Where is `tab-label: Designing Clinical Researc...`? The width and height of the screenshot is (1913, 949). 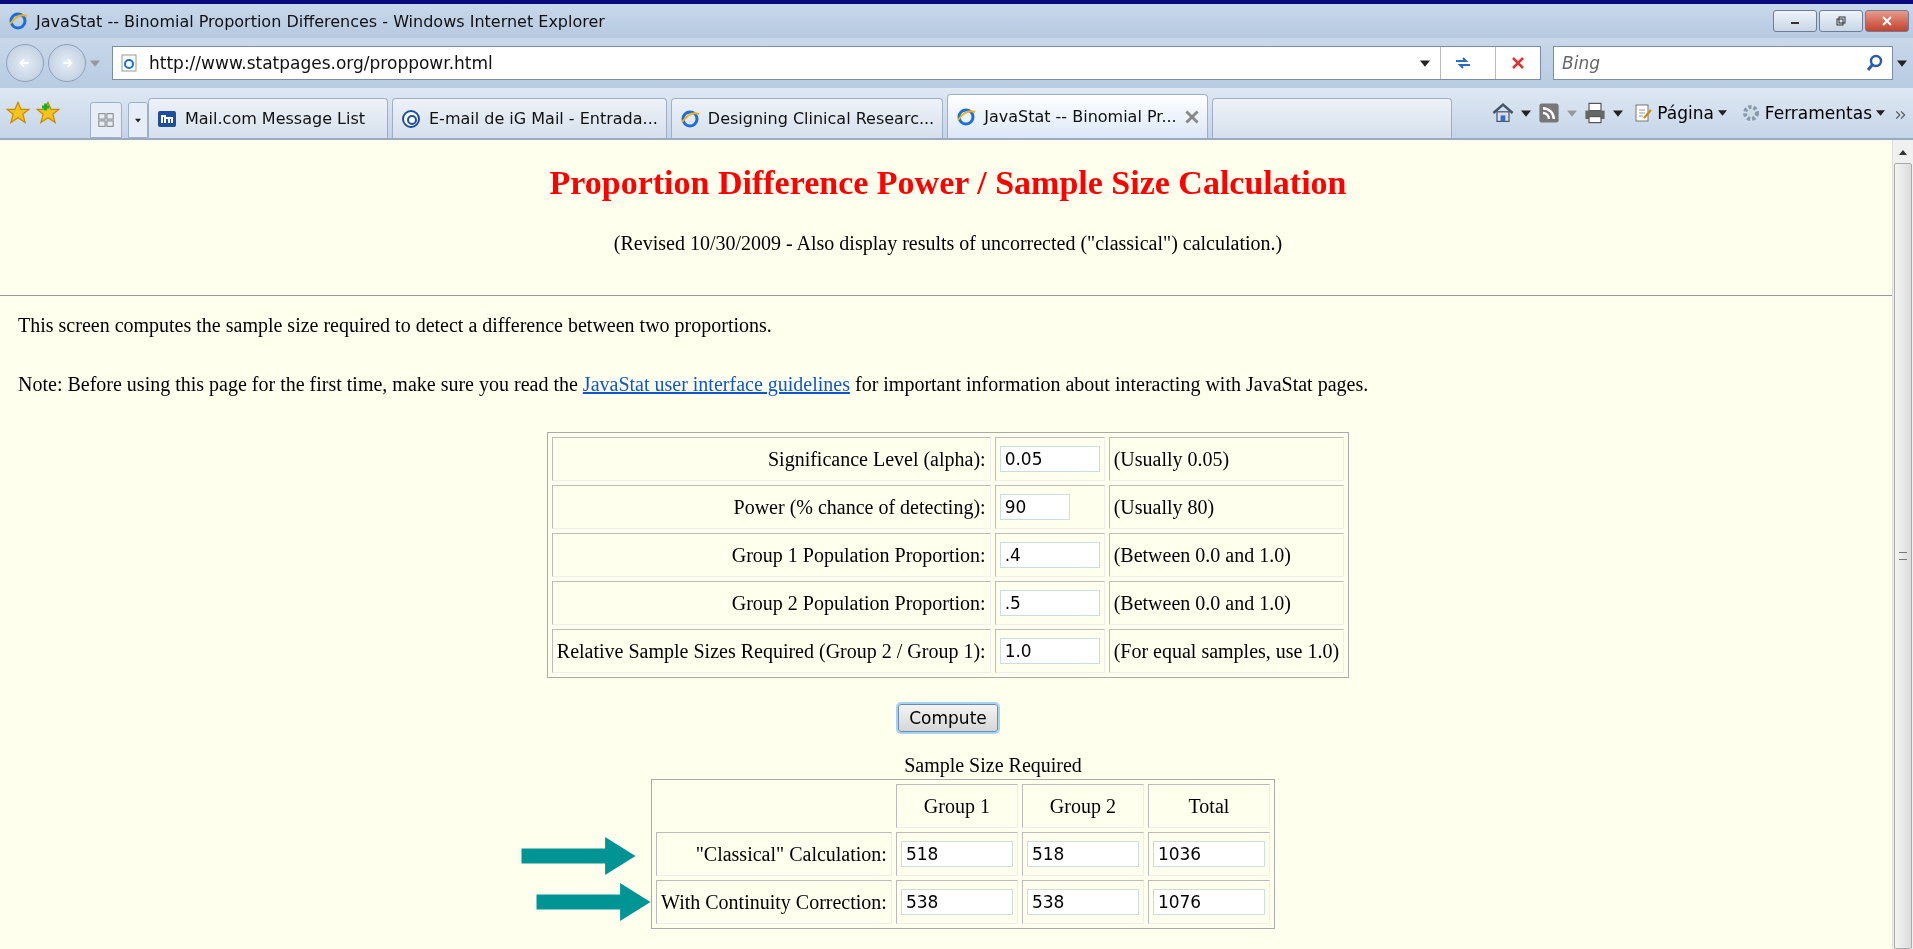
tab-label: Designing Clinical Researc... is located at coordinates (821, 118).